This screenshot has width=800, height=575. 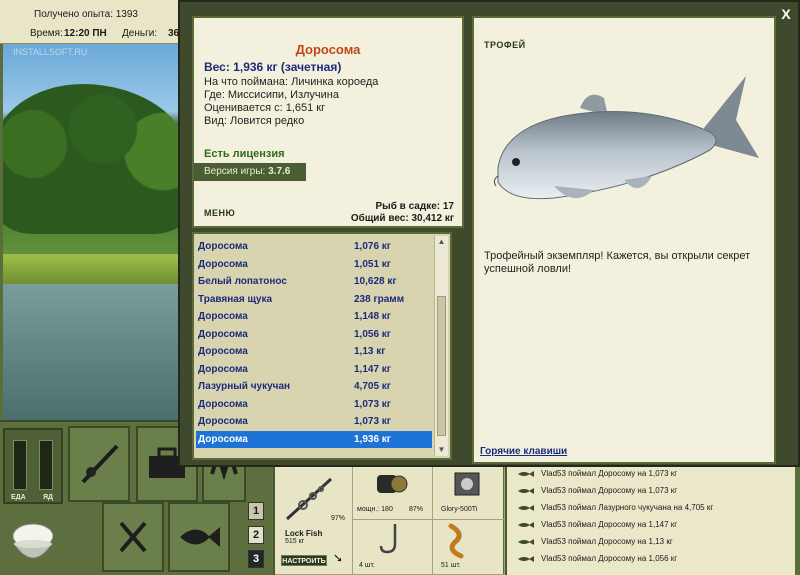 What do you see at coordinates (48, 497) in the screenshot?
I see `poison-label: ЯД` at bounding box center [48, 497].